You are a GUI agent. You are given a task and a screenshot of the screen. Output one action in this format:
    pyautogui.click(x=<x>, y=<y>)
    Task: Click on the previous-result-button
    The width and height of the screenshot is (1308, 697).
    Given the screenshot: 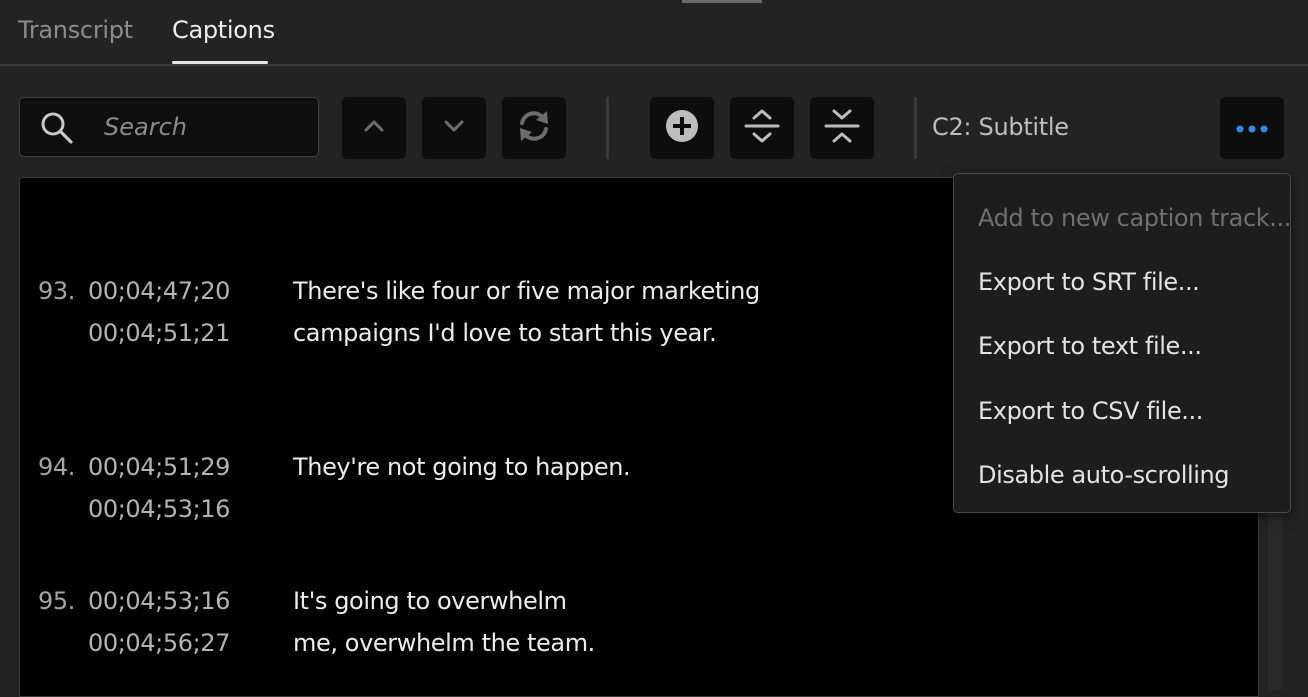 What is the action you would take?
    pyautogui.click(x=374, y=128)
    